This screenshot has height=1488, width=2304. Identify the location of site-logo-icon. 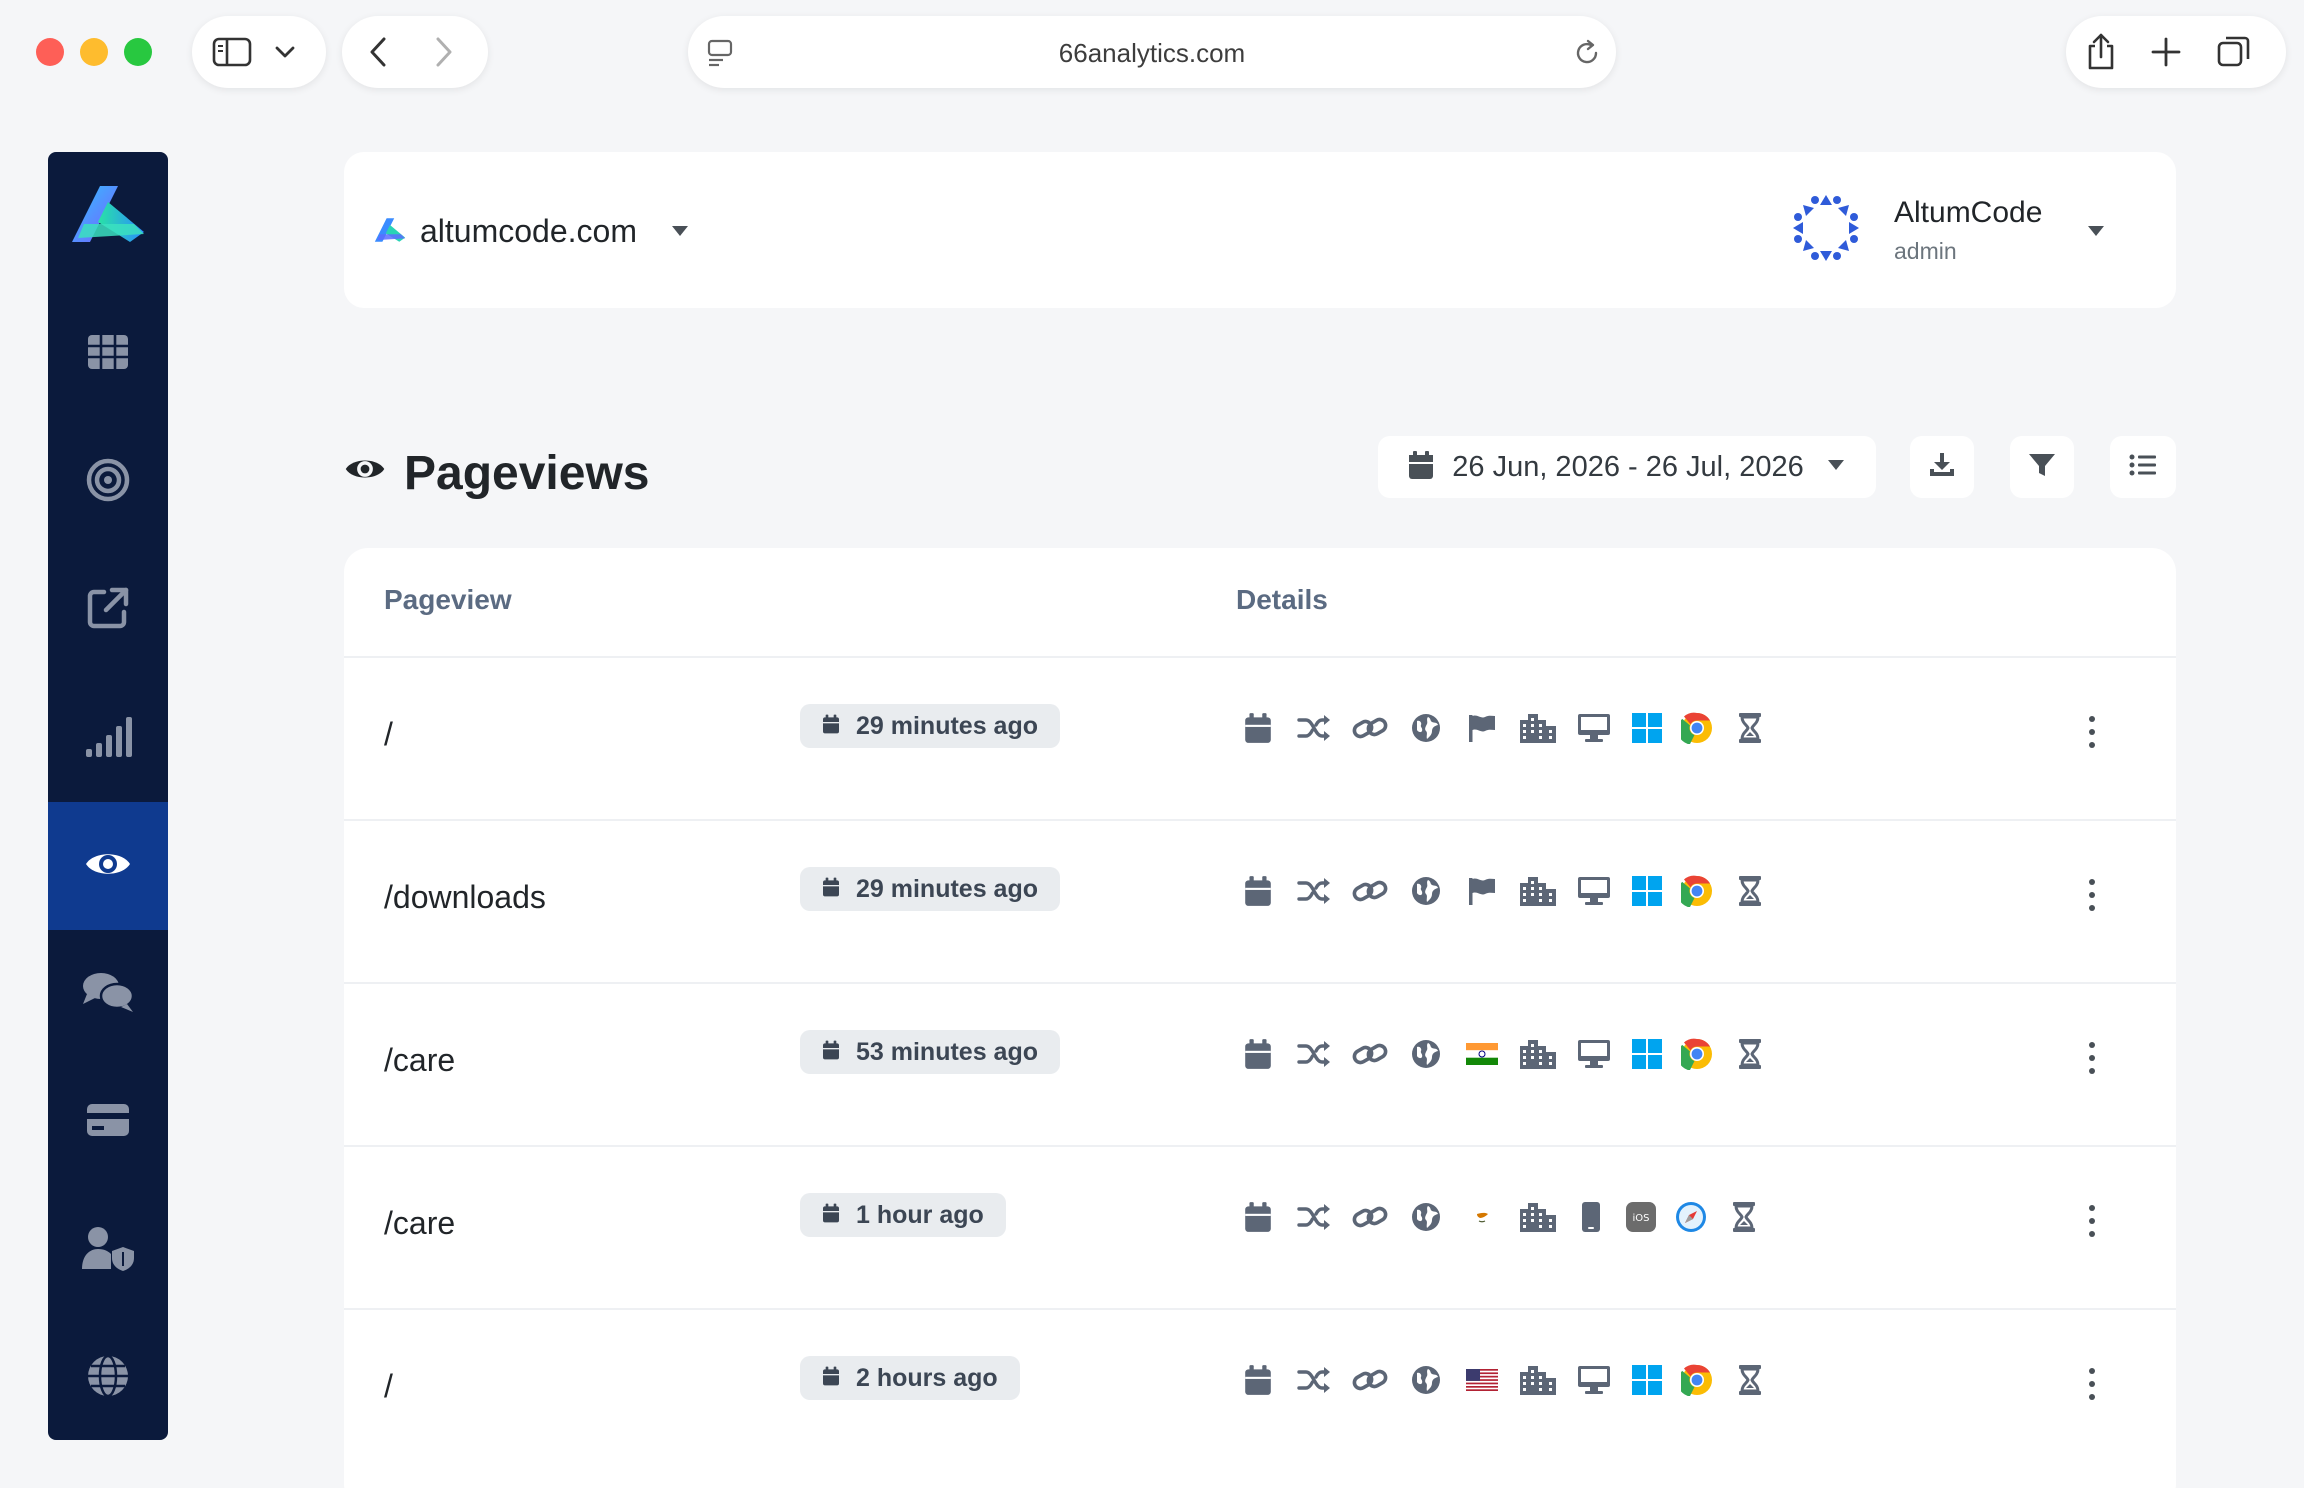
(390, 232).